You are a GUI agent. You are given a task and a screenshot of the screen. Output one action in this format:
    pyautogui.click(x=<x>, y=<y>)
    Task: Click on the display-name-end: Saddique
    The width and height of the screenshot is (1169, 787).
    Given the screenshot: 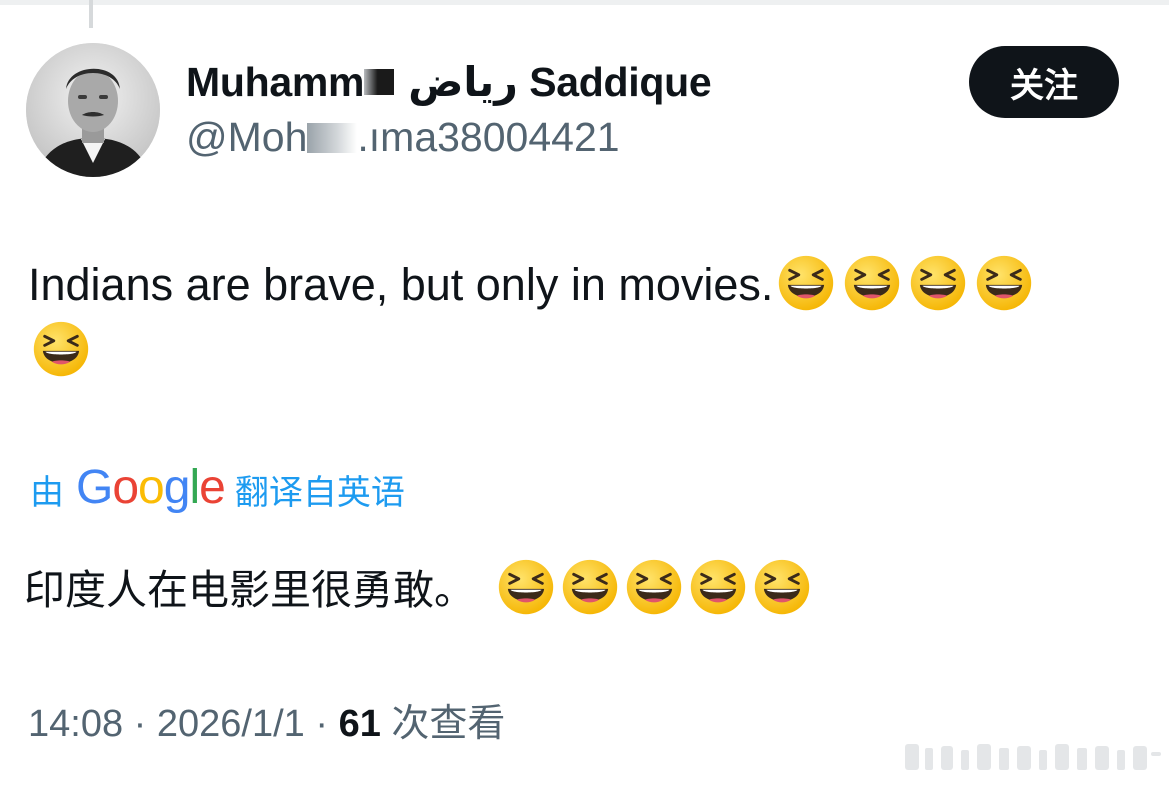 What is the action you would take?
    pyautogui.click(x=620, y=82)
    